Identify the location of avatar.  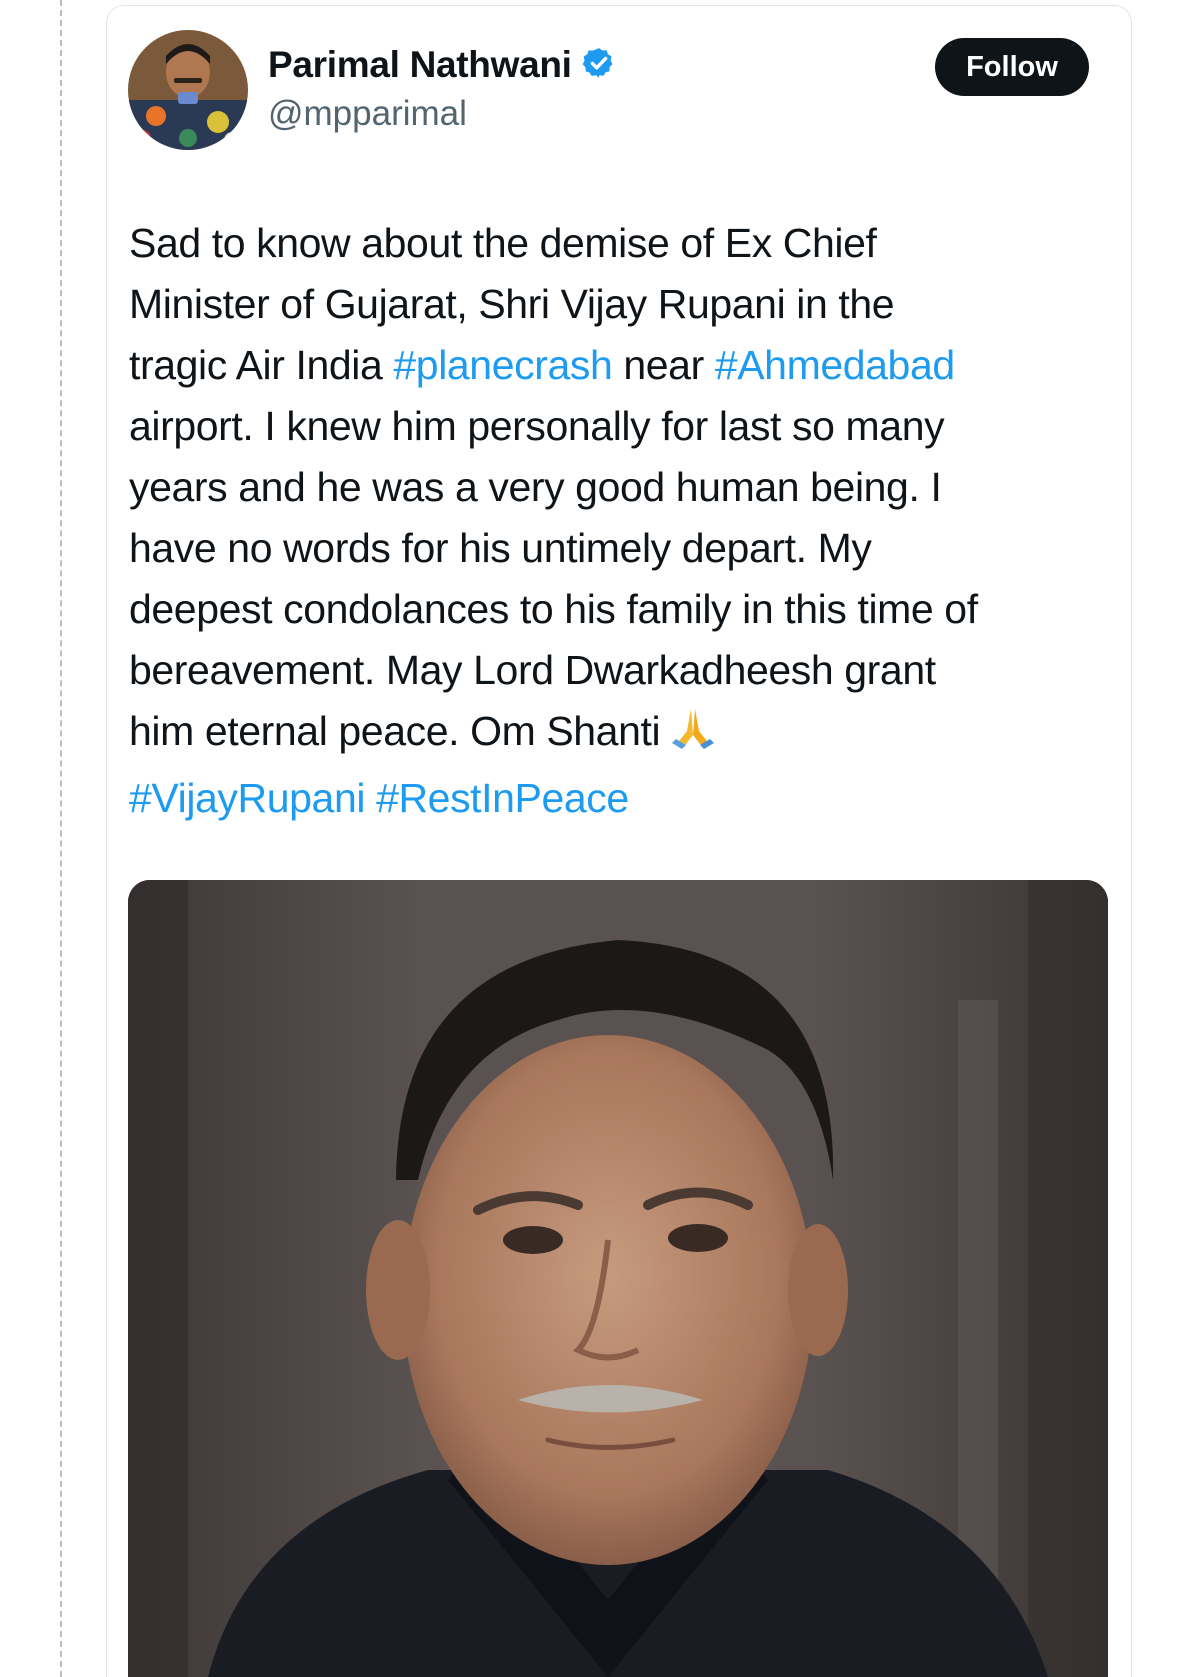
(188, 90).